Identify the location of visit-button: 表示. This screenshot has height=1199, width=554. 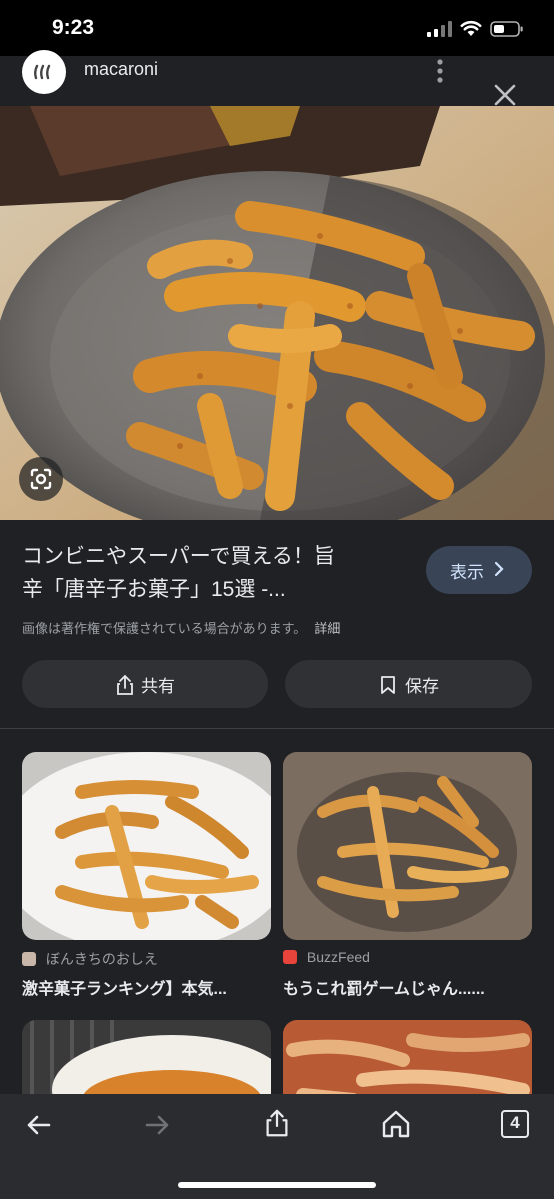
(479, 570).